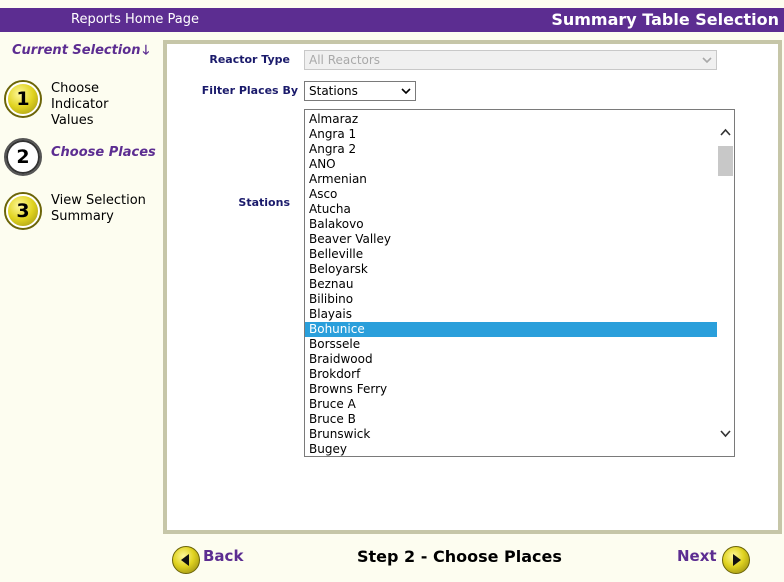 The width and height of the screenshot is (784, 582). What do you see at coordinates (725, 132) in the screenshot?
I see `scroll-up-icon` at bounding box center [725, 132].